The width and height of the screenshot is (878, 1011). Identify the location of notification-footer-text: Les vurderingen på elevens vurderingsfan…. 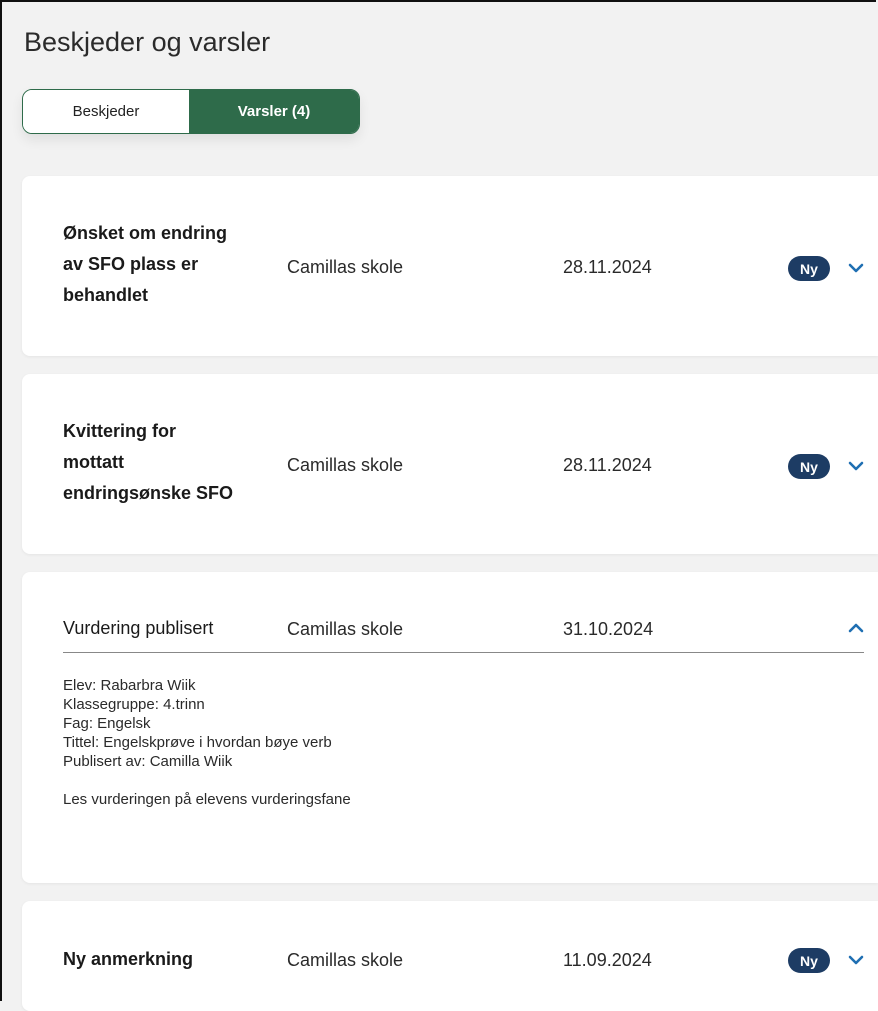
(207, 799).